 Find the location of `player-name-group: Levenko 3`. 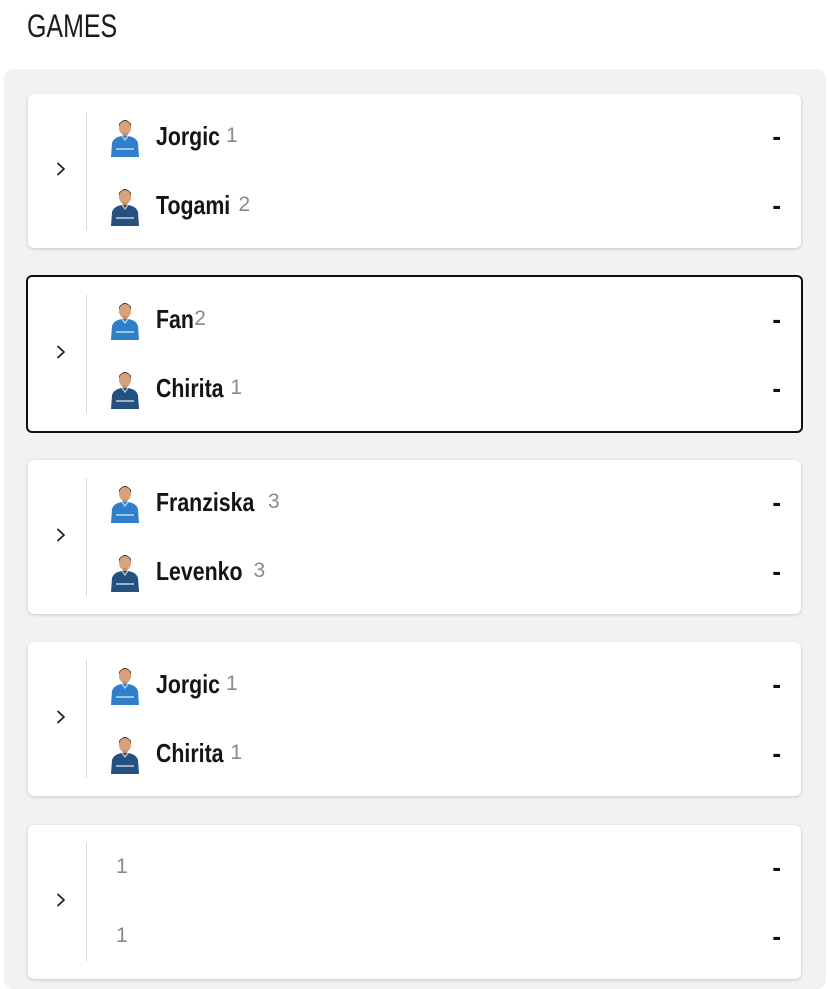

player-name-group: Levenko 3 is located at coordinates (210, 571).